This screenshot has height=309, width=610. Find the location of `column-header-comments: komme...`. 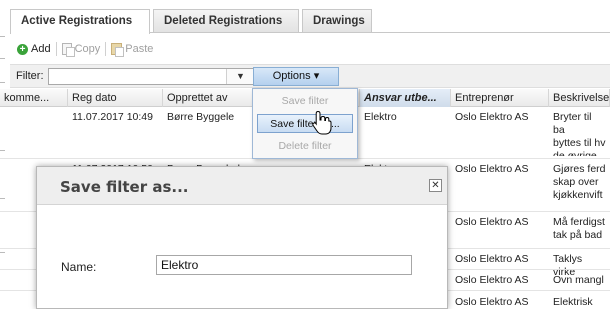

column-header-comments: komme... is located at coordinates (34, 98).